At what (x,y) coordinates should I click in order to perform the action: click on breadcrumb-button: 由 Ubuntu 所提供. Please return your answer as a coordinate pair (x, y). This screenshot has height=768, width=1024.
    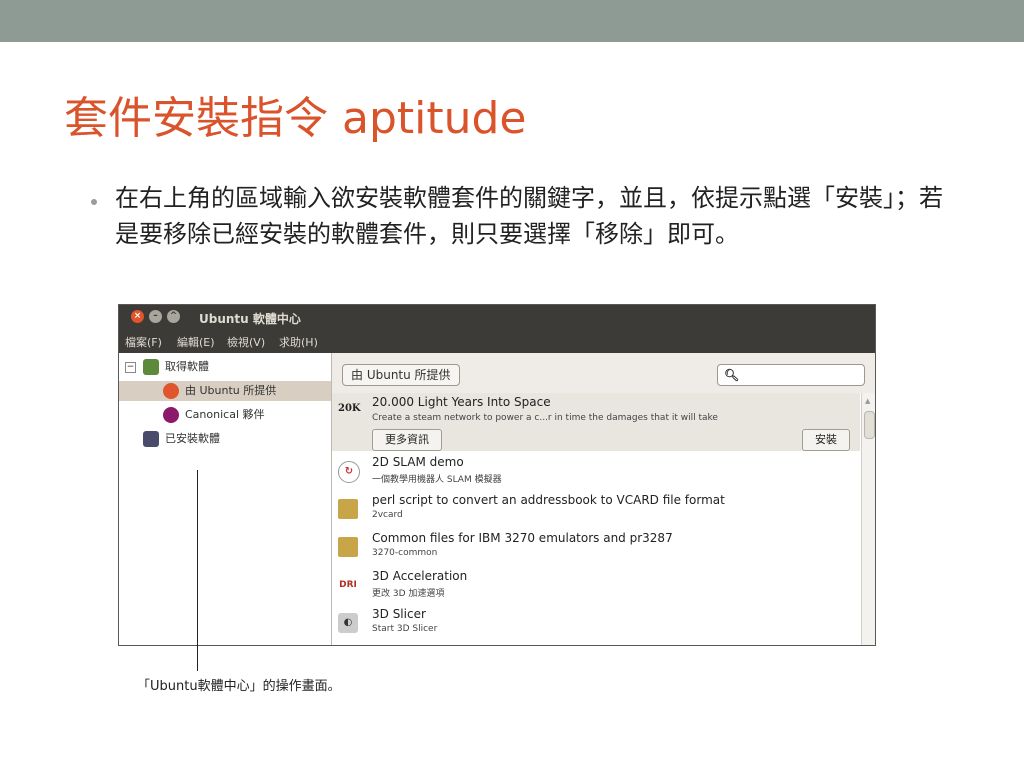
    Looking at the image, I should click on (401, 375).